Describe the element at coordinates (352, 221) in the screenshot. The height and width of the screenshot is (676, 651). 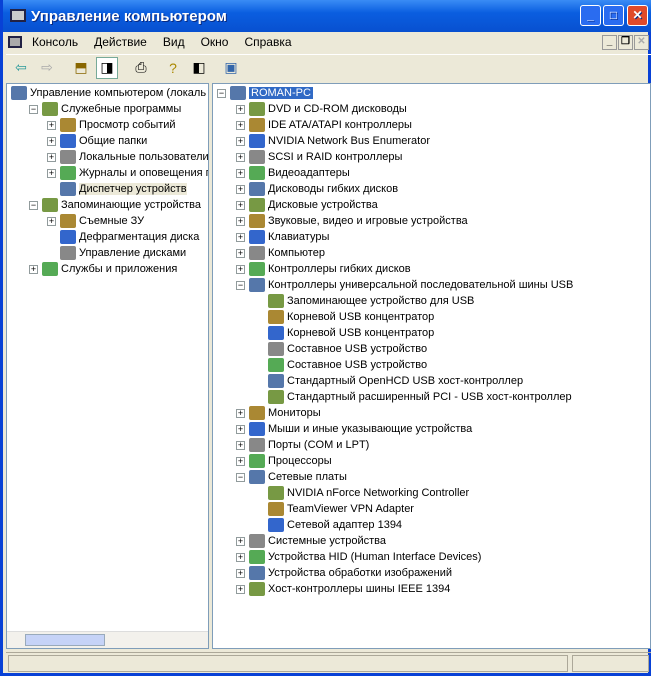
I see `tree-item: + Звуковые, видео и игровые устройства` at that location.